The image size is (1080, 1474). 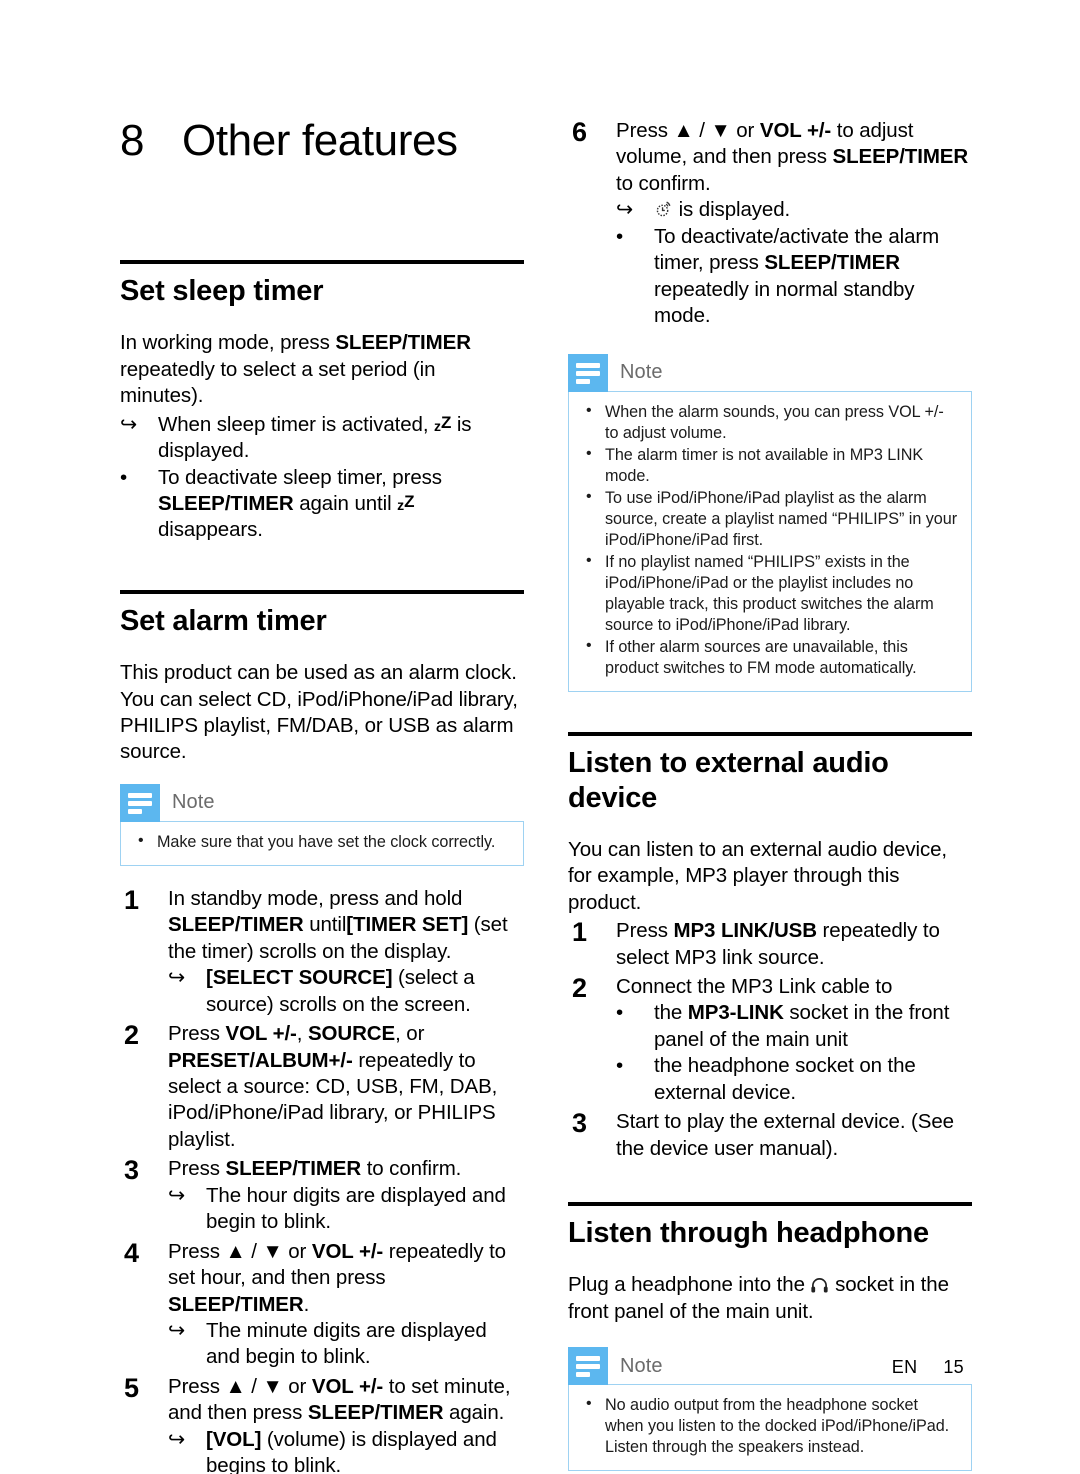 I want to click on footer-language: EN, so click(x=904, y=1367).